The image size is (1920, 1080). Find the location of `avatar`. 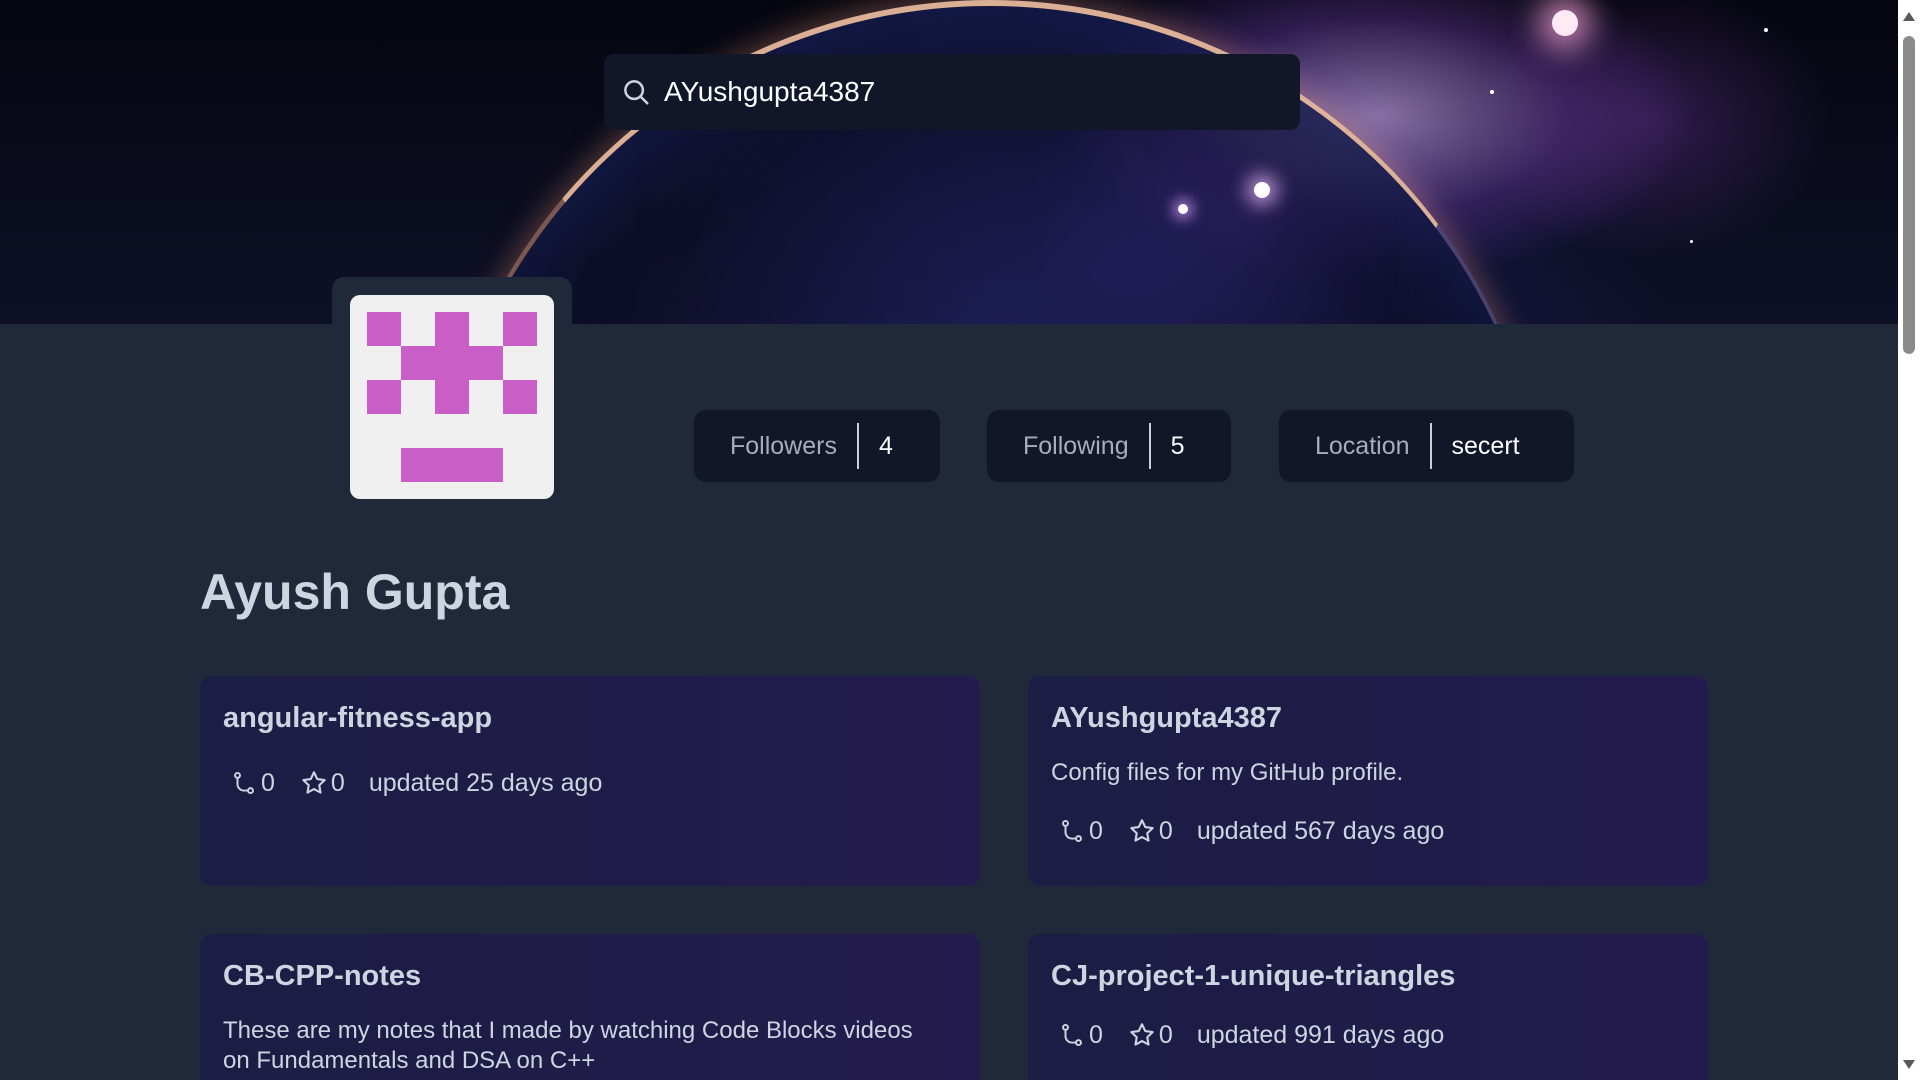

avatar is located at coordinates (452, 397).